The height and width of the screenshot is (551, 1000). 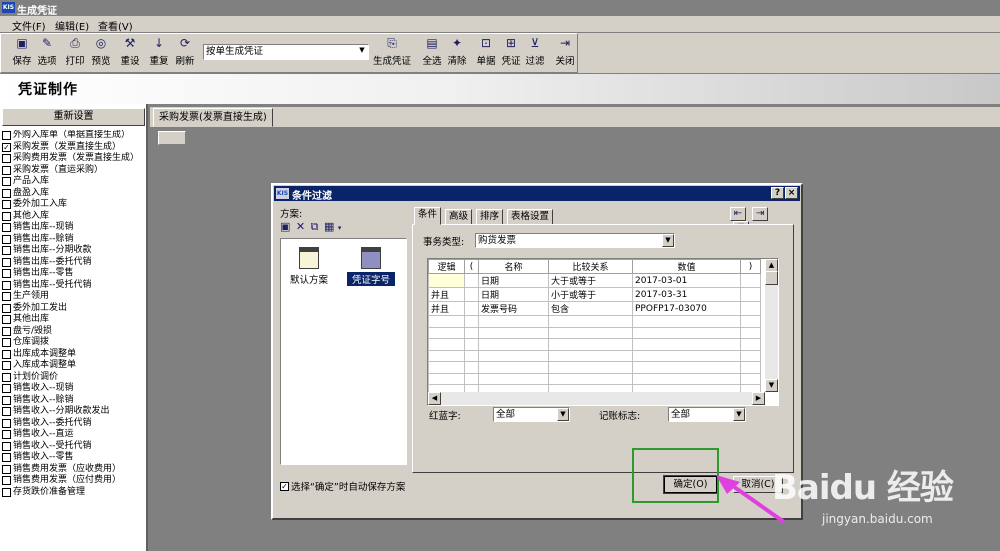 I want to click on sidebar-item: 出库成本调整单, so click(x=75, y=355).